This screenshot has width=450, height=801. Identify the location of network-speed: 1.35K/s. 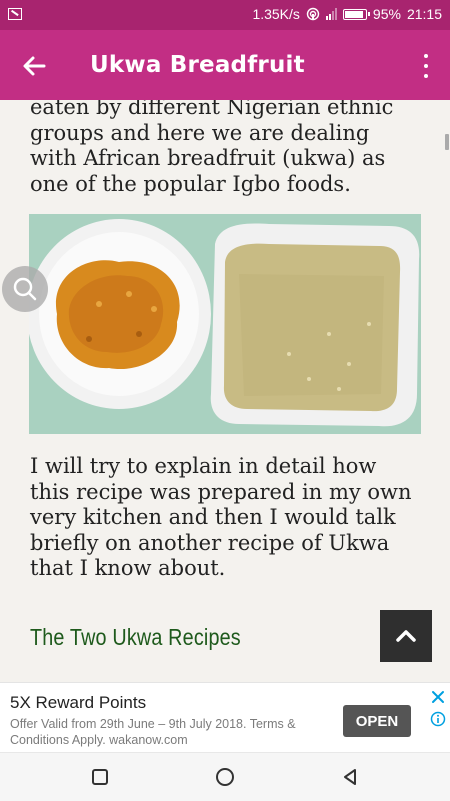
(276, 14).